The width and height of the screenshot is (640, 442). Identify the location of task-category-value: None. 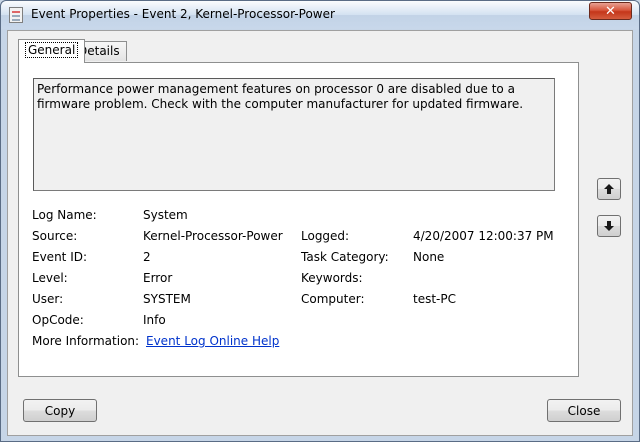
(429, 257).